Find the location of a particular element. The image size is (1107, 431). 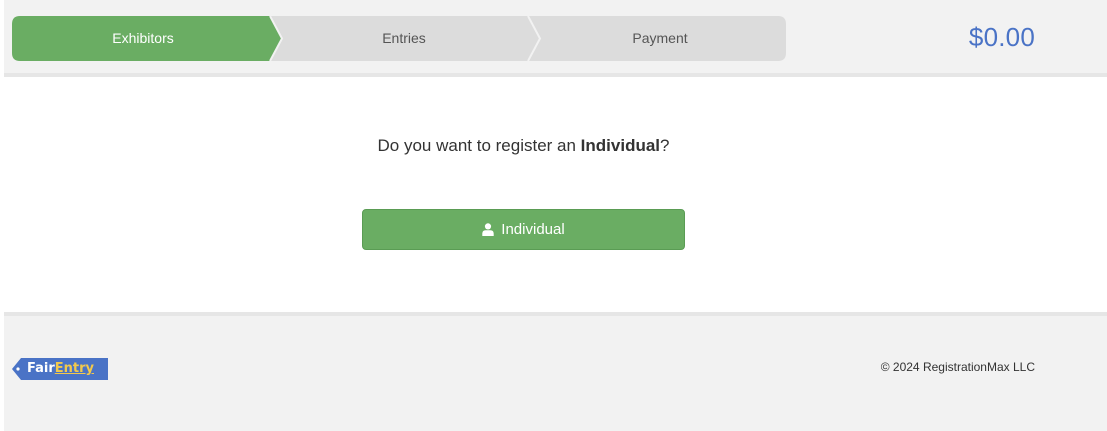

question-bold: Individual is located at coordinates (620, 145).